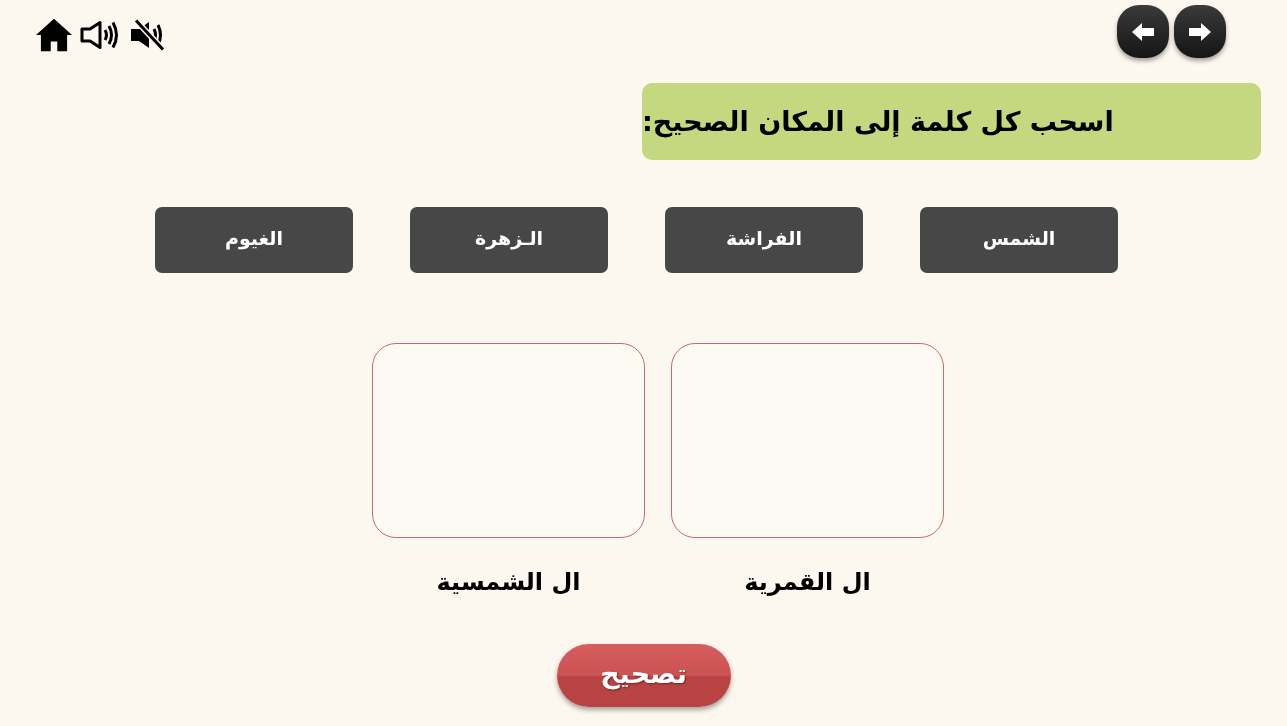 Image resolution: width=1287 pixels, height=726 pixels. I want to click on left-arrow-icon, so click(1143, 31).